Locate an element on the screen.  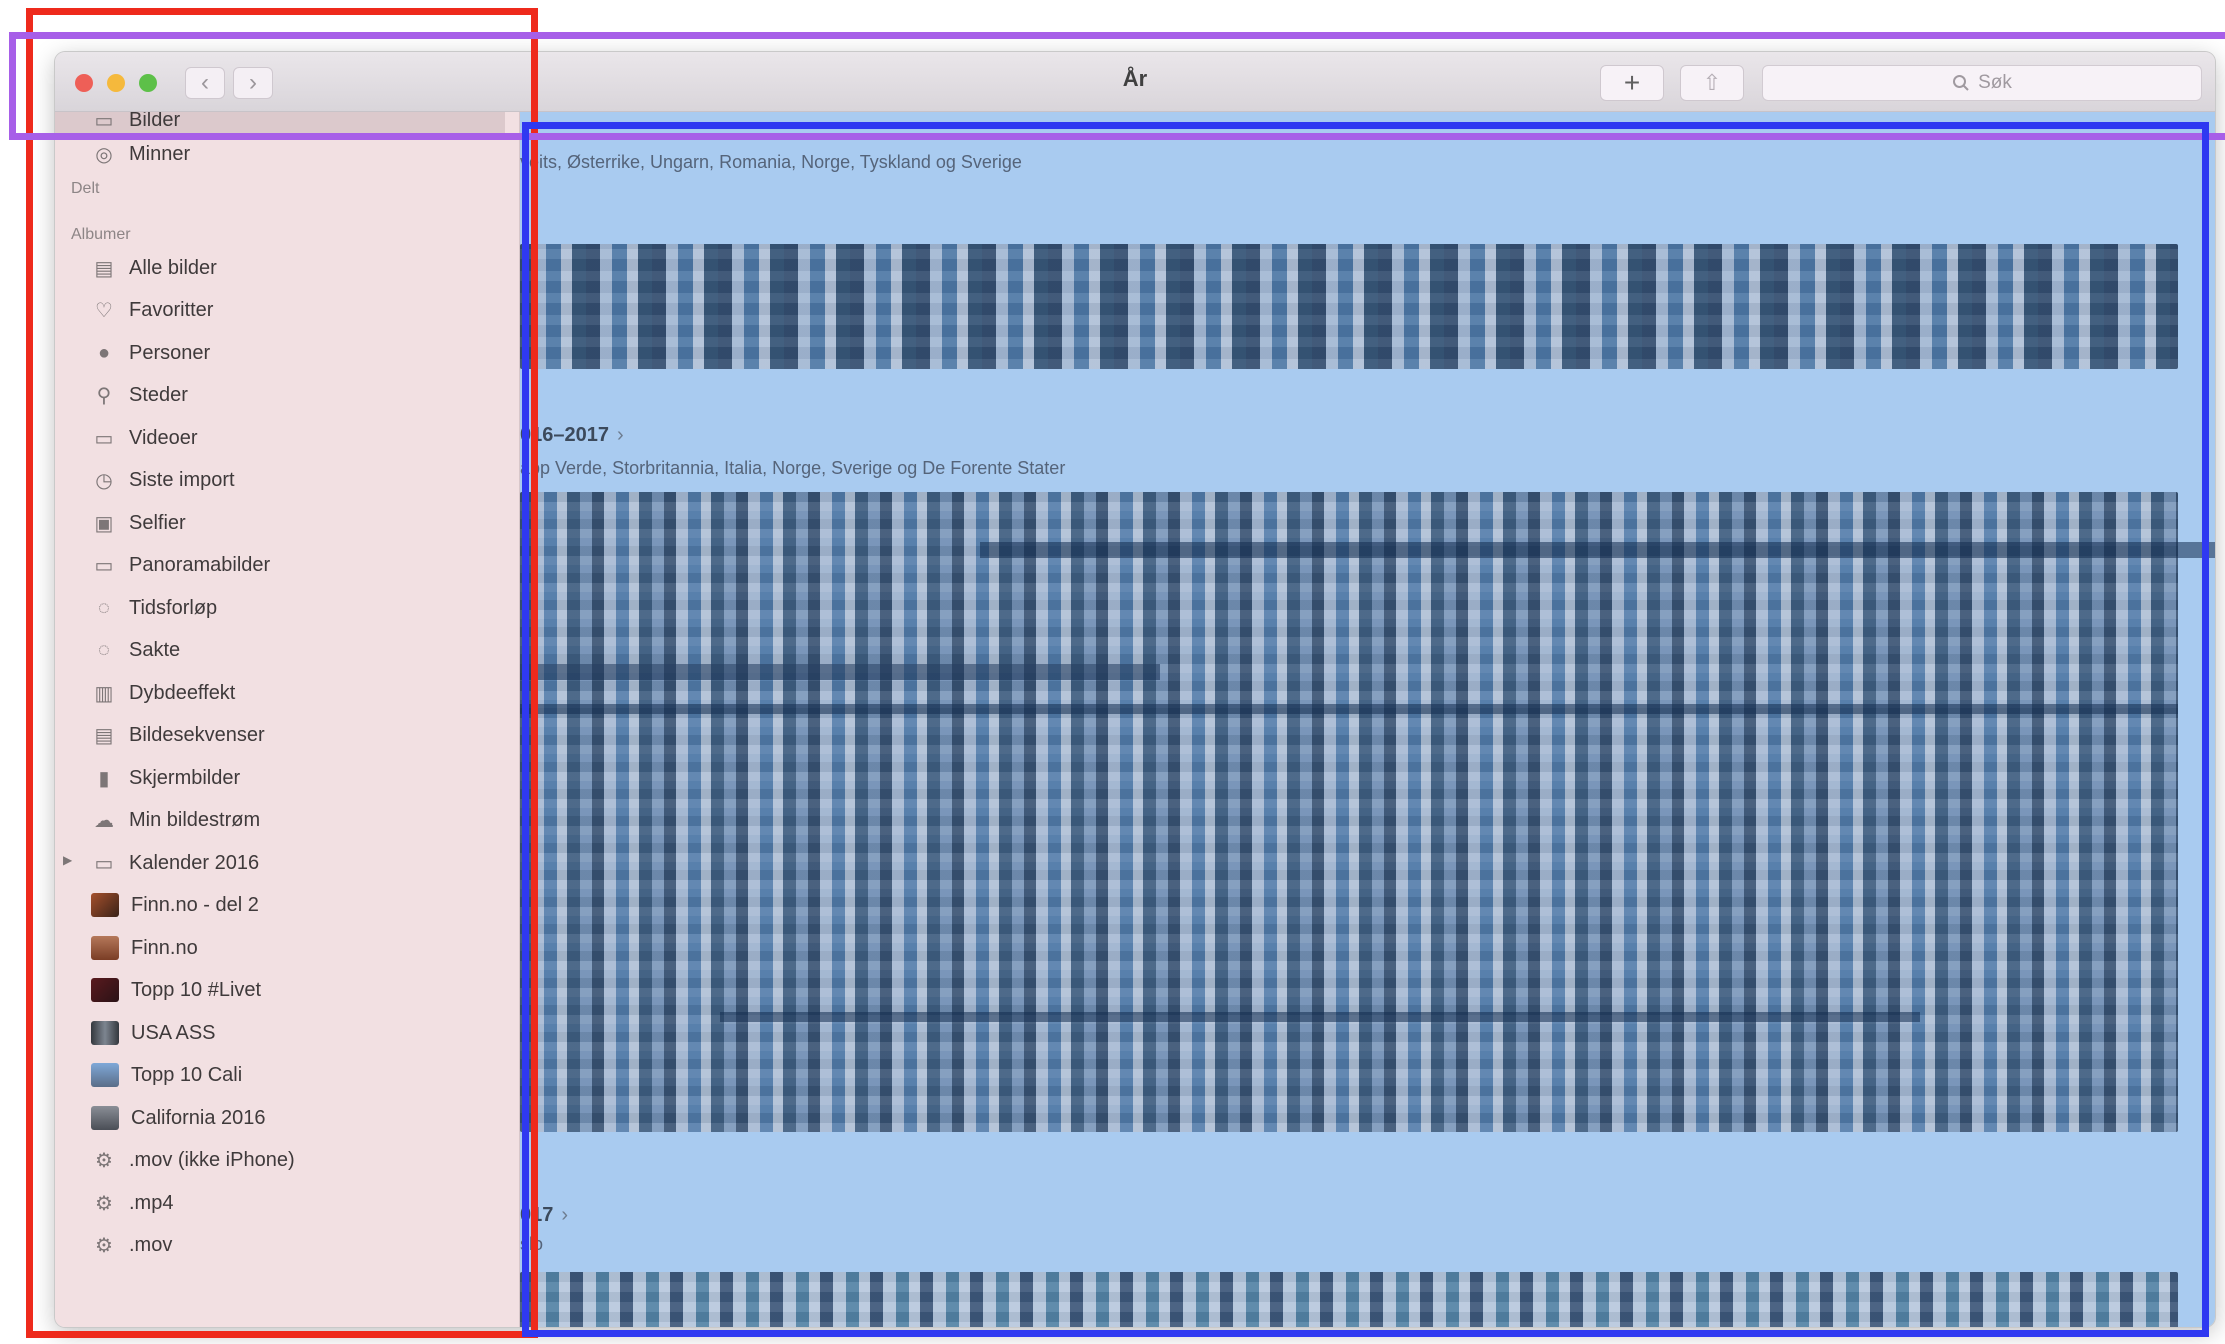
sidebar-item-slomo: ◌ Sakte is located at coordinates (135, 650).